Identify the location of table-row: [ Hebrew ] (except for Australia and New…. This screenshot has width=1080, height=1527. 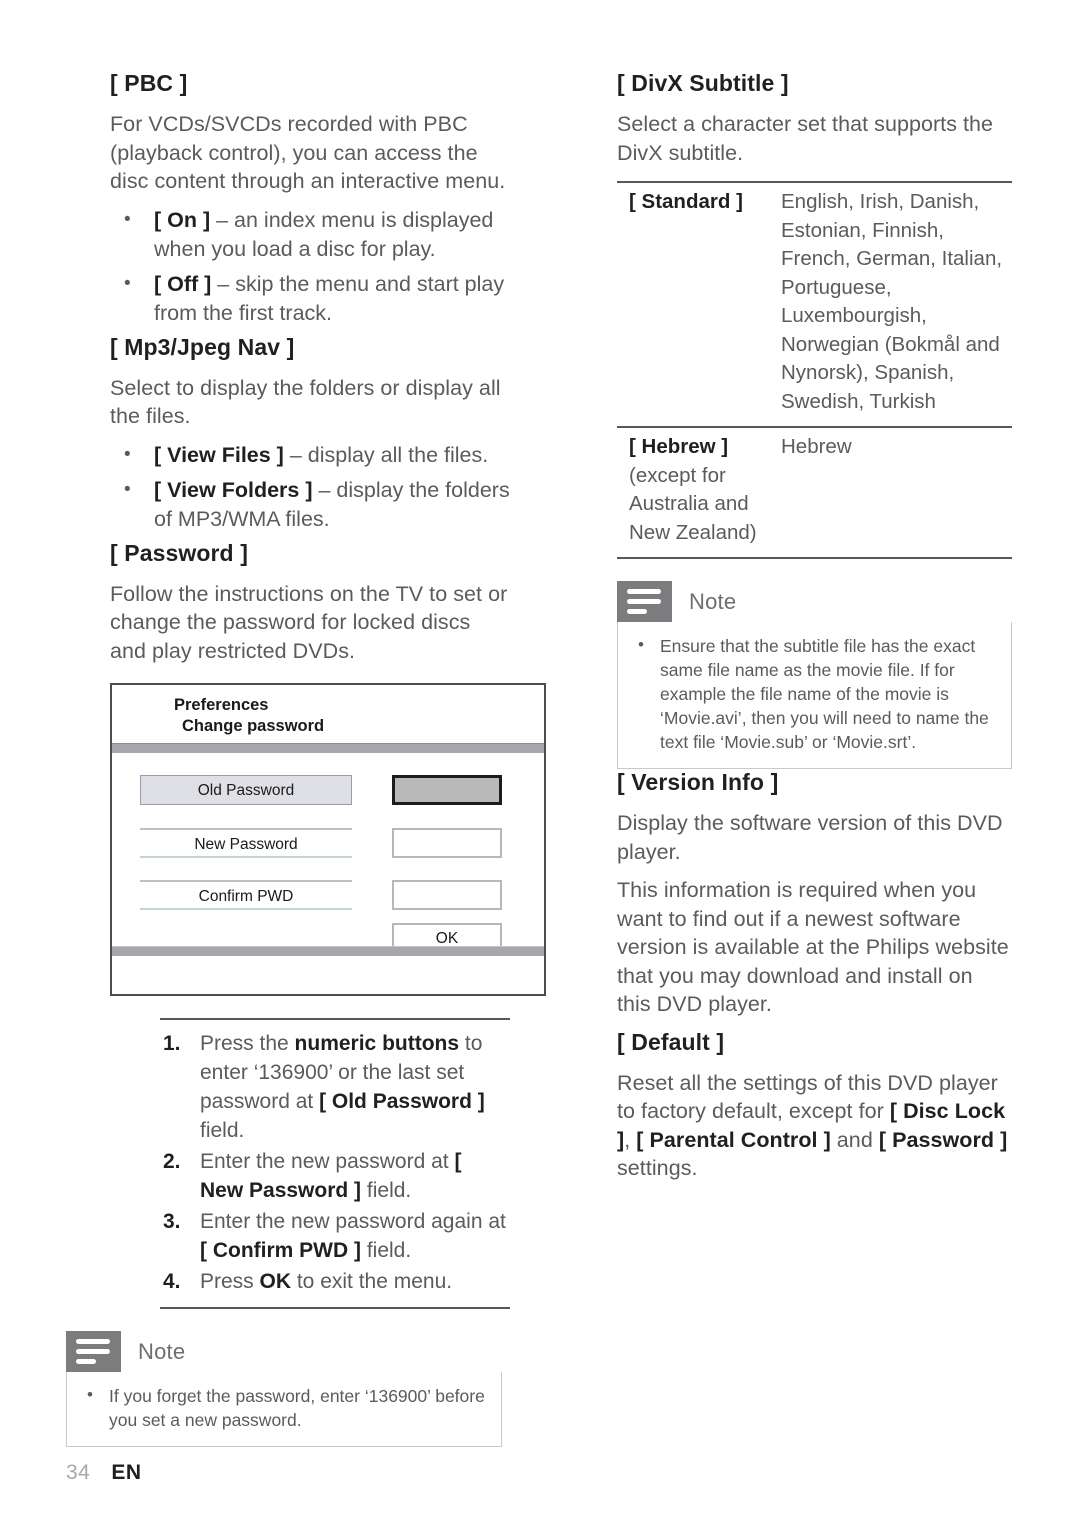
(814, 493).